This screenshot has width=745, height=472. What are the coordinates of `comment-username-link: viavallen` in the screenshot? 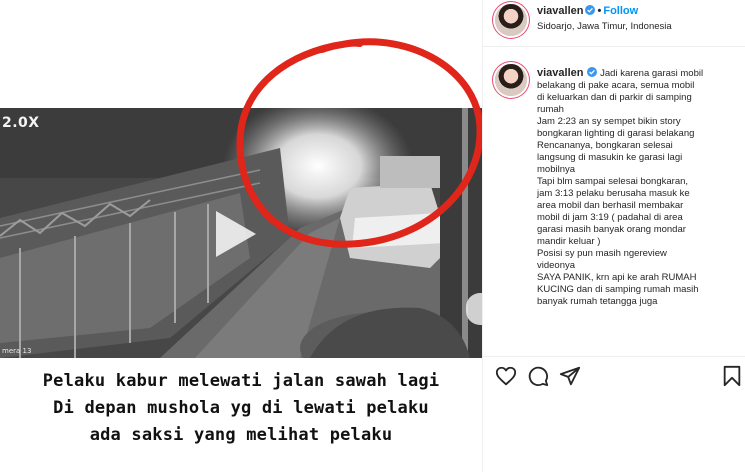 It's located at (560, 73).